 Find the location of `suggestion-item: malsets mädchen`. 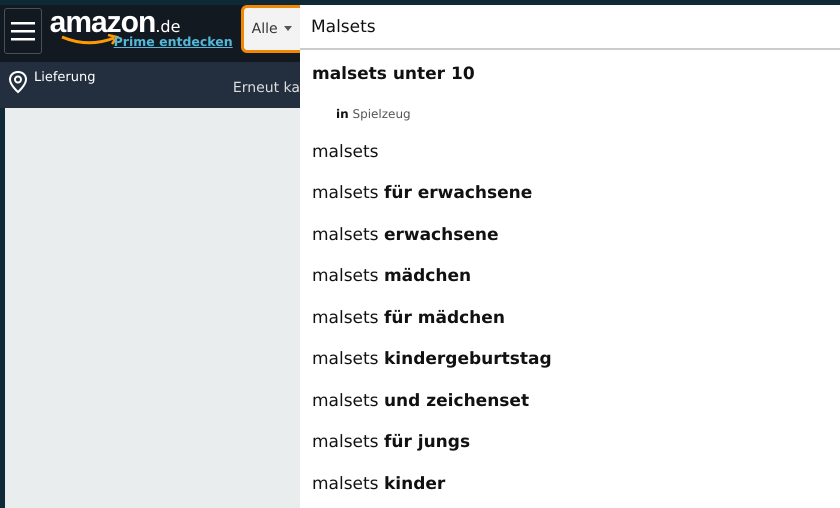

suggestion-item: malsets mädchen is located at coordinates (392, 277).